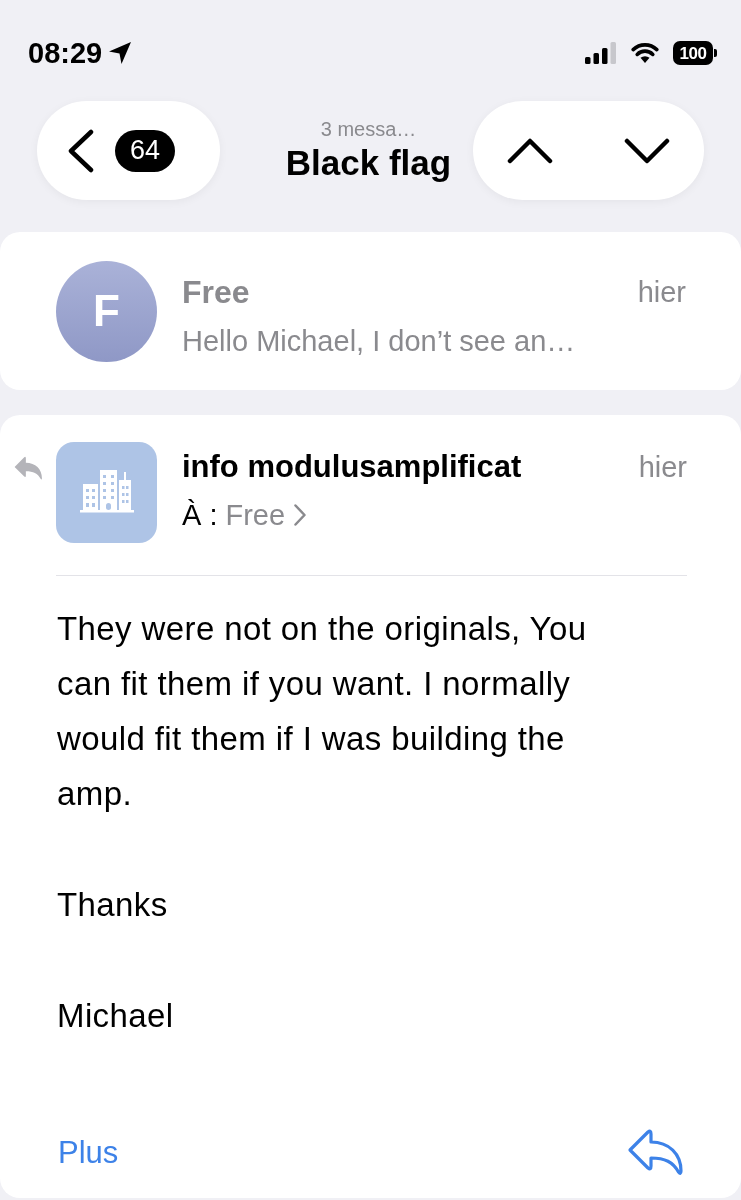  I want to click on message-paragraph: They were not on the originals, You can fit them if you want. I normally would fit them if I was building the amp., so click(322, 711).